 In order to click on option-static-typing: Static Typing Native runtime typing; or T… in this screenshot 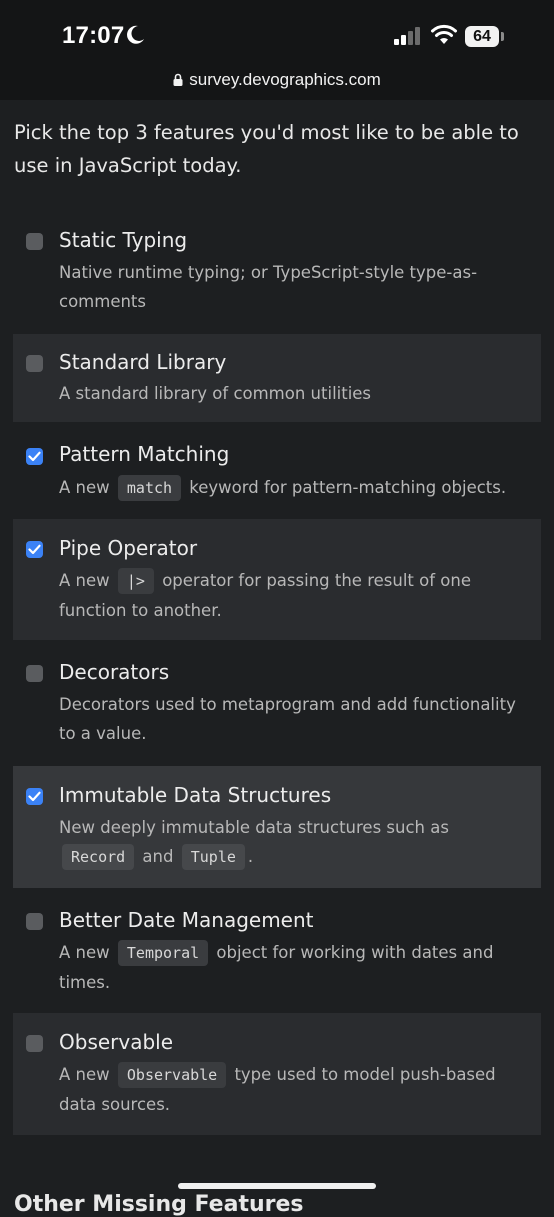, I will do `click(277, 266)`.